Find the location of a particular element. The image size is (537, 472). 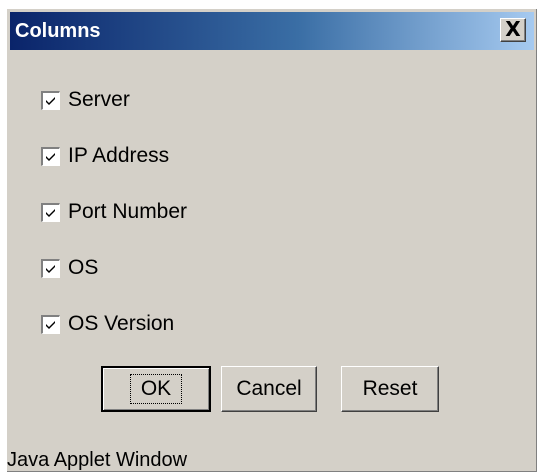

column-option-os: OS is located at coordinates (69, 268).